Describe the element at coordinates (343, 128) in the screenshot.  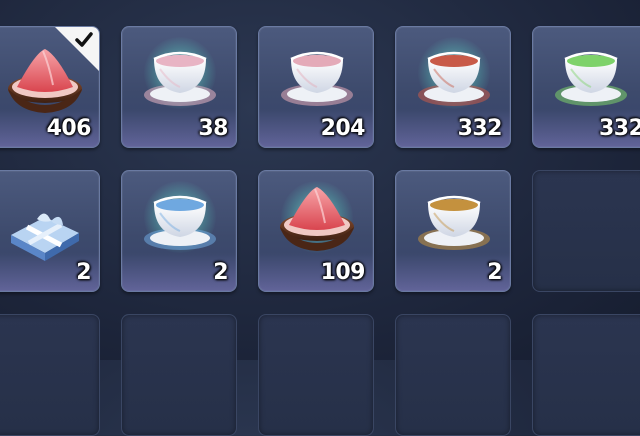
I see `item-quantity: 204` at that location.